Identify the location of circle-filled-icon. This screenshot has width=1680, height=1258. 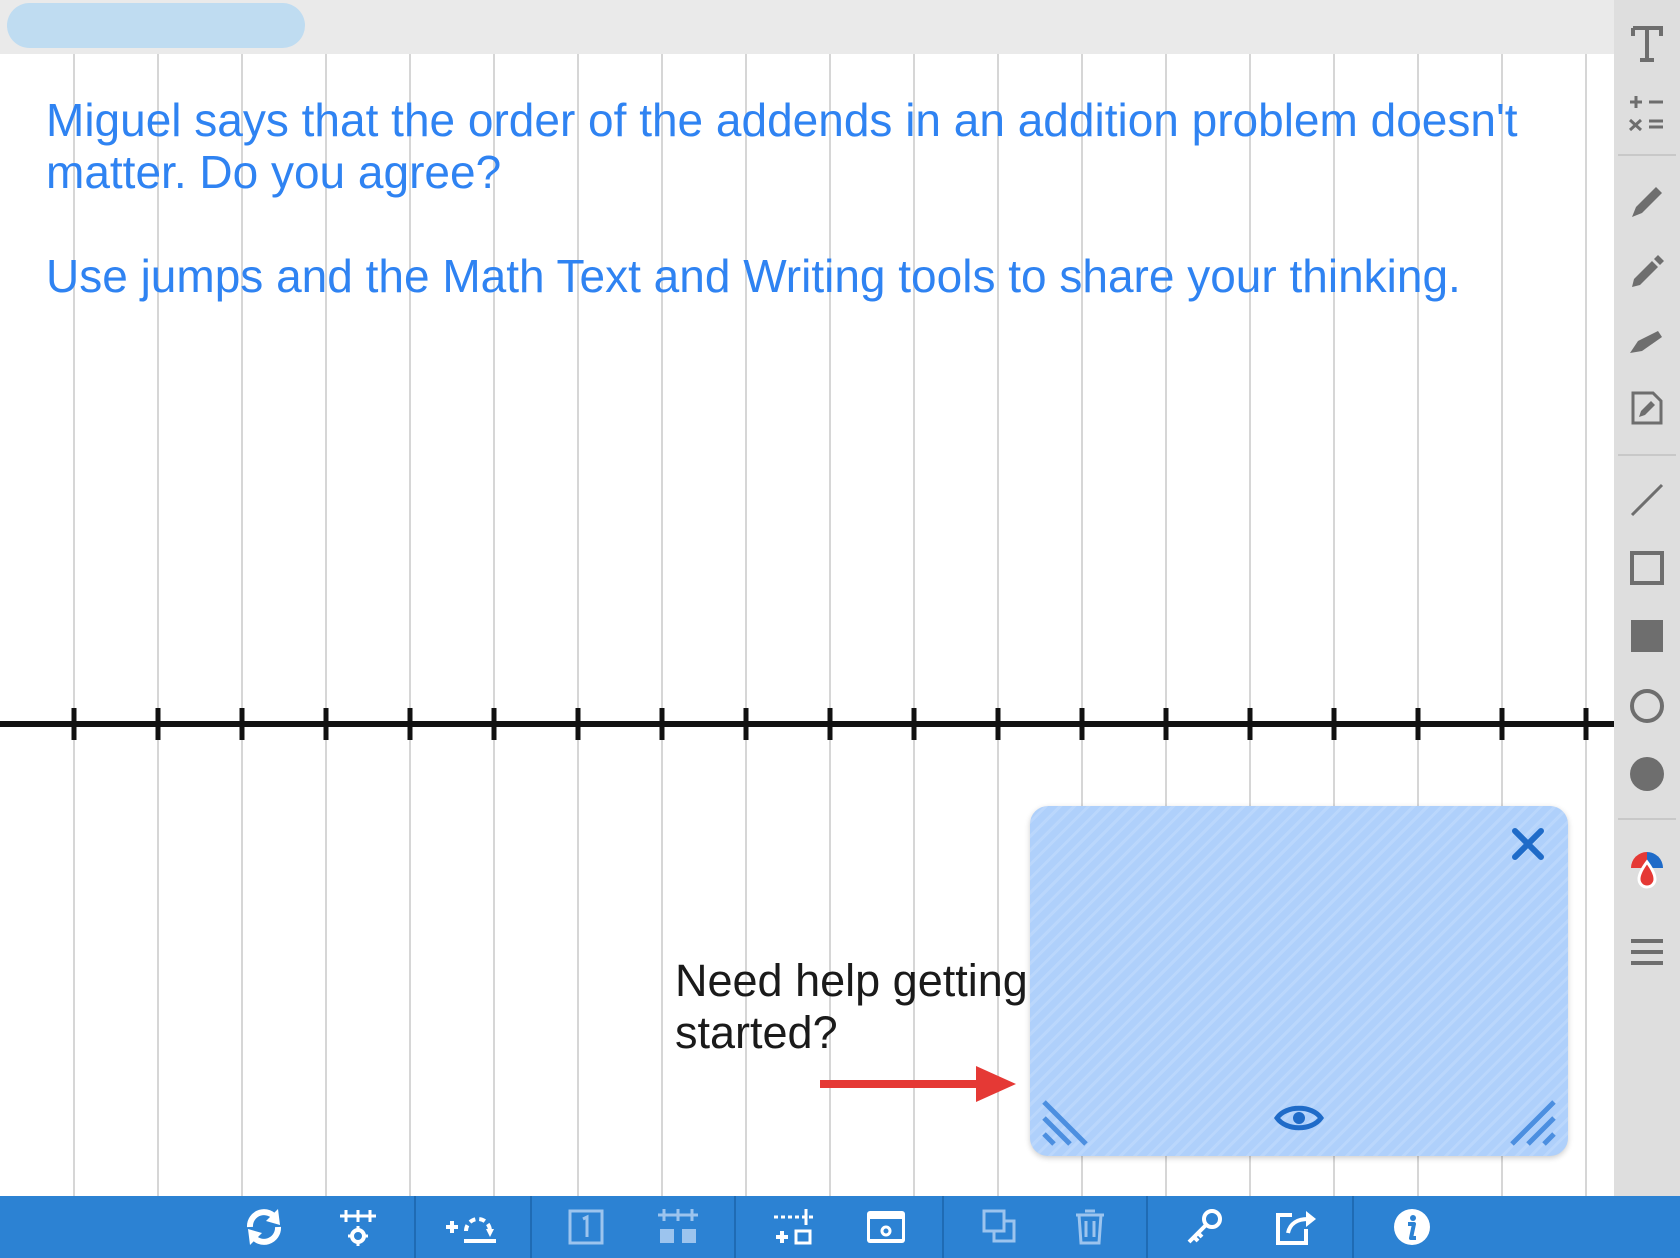
(1647, 774).